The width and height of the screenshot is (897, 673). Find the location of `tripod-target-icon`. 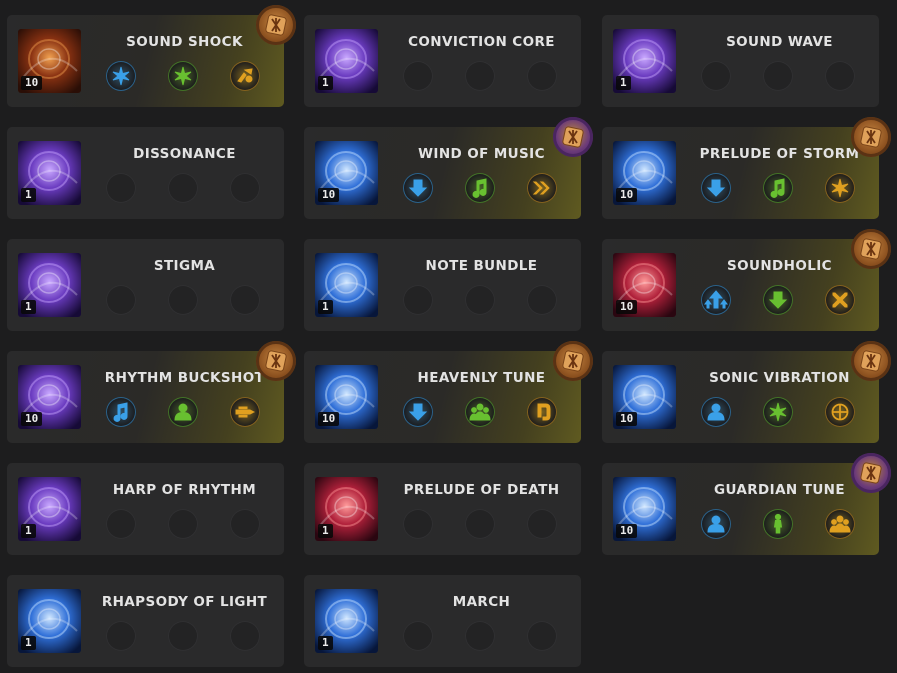

tripod-target-icon is located at coordinates (840, 412).